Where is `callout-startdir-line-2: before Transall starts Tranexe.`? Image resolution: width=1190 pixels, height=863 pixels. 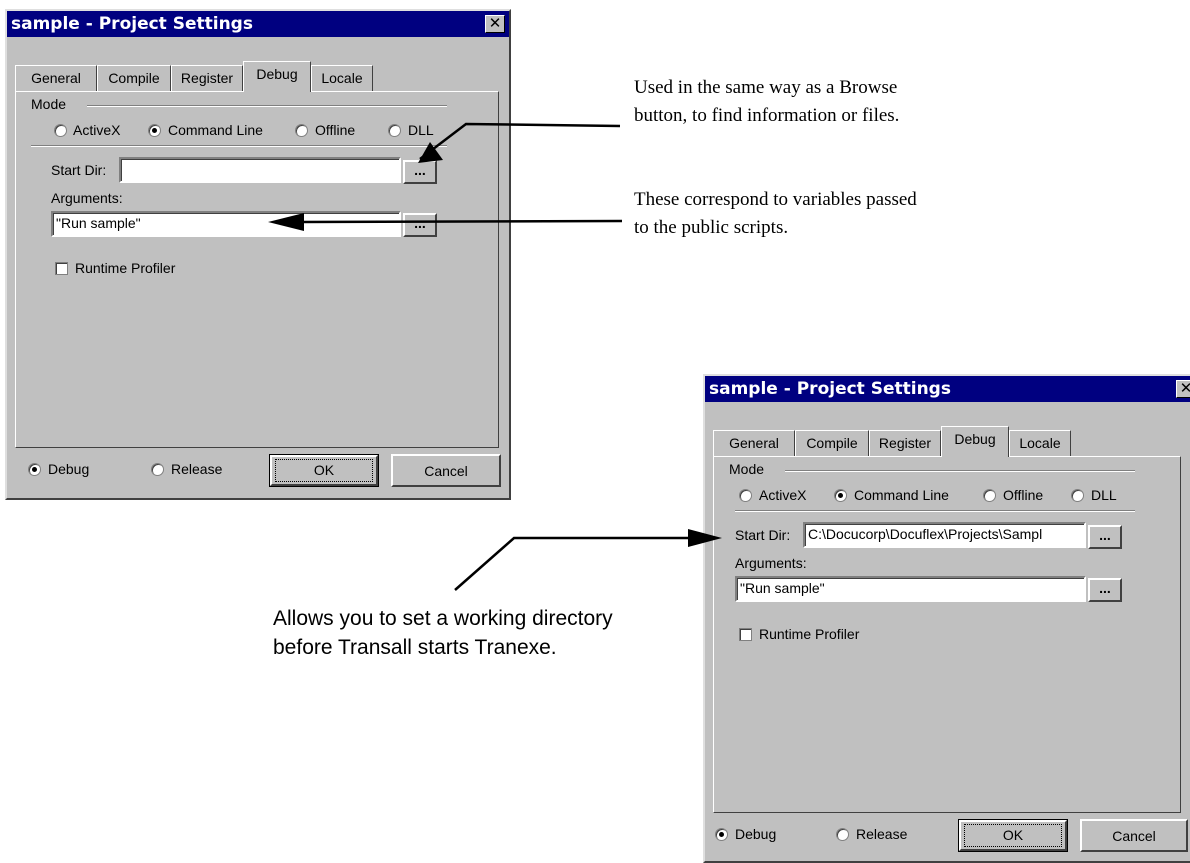 callout-startdir-line-2: before Transall starts Tranexe. is located at coordinates (415, 647).